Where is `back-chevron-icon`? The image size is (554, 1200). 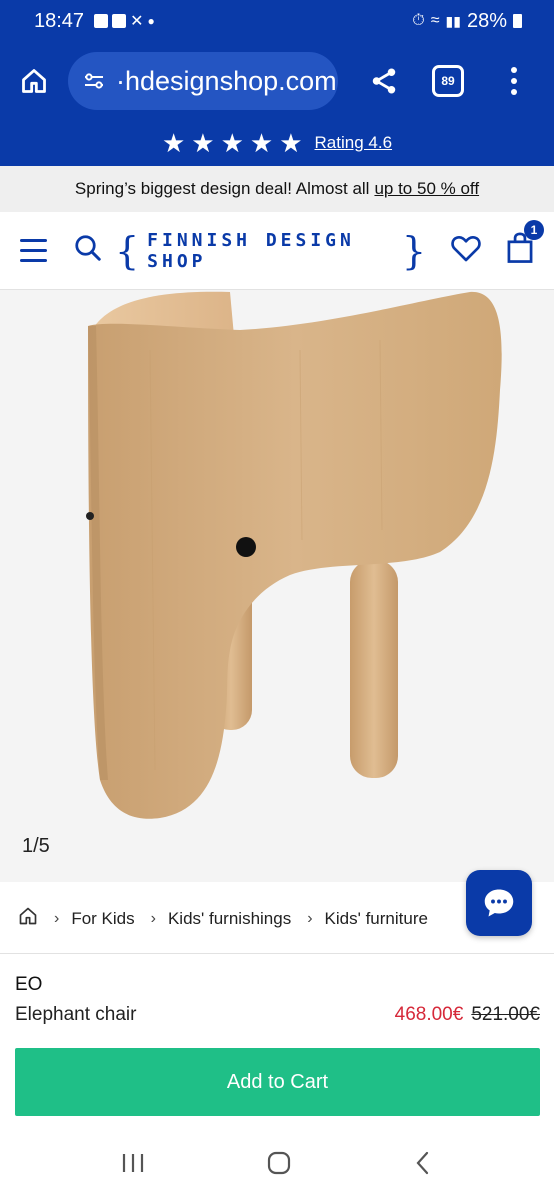 back-chevron-icon is located at coordinates (422, 1162).